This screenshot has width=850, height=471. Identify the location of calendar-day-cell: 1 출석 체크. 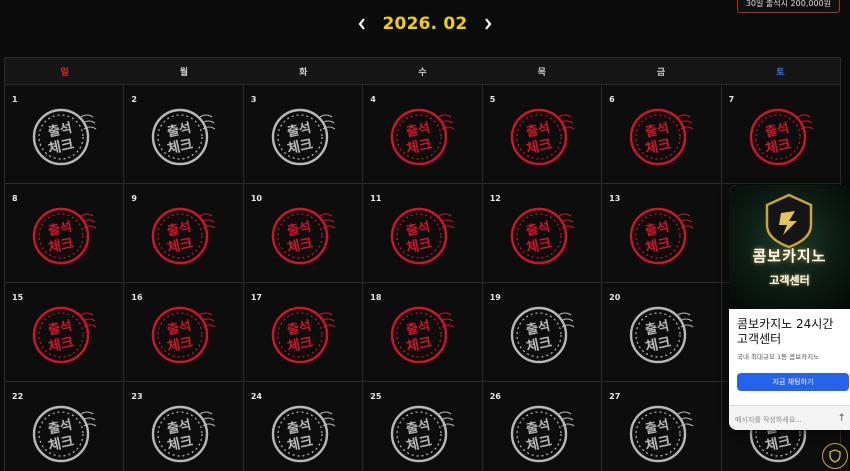
(65, 134).